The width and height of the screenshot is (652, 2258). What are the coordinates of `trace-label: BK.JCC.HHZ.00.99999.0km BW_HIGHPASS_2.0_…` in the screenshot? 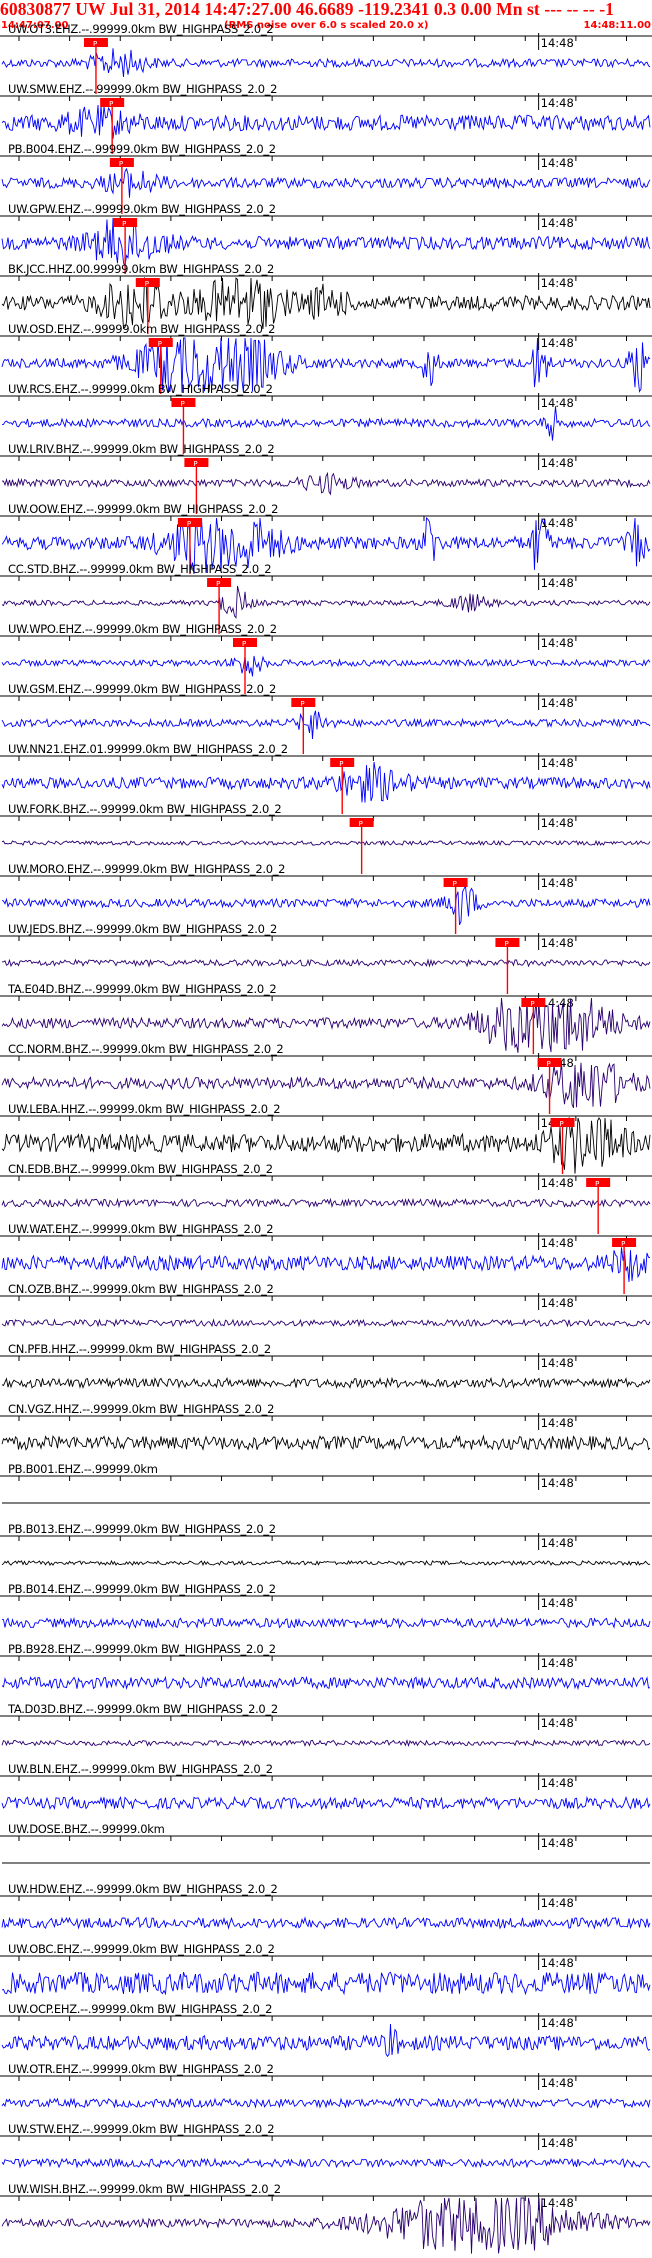 It's located at (141, 269).